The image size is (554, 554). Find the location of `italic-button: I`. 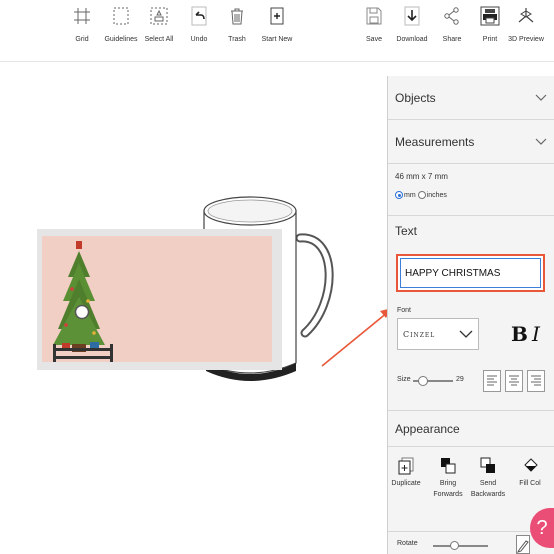

italic-button: I is located at coordinates (536, 334).